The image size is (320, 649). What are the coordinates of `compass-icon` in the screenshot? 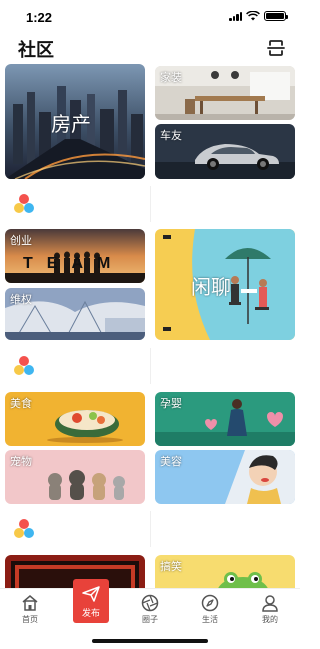 It's located at (210, 603).